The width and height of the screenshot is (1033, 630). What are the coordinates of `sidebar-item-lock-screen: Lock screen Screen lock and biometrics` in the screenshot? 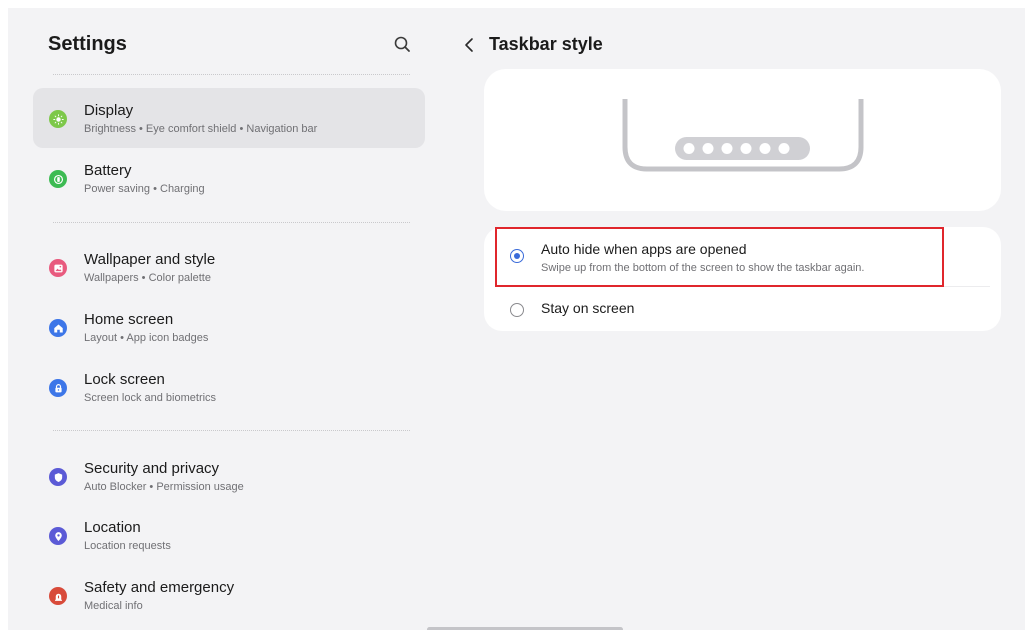 It's located at (229, 387).